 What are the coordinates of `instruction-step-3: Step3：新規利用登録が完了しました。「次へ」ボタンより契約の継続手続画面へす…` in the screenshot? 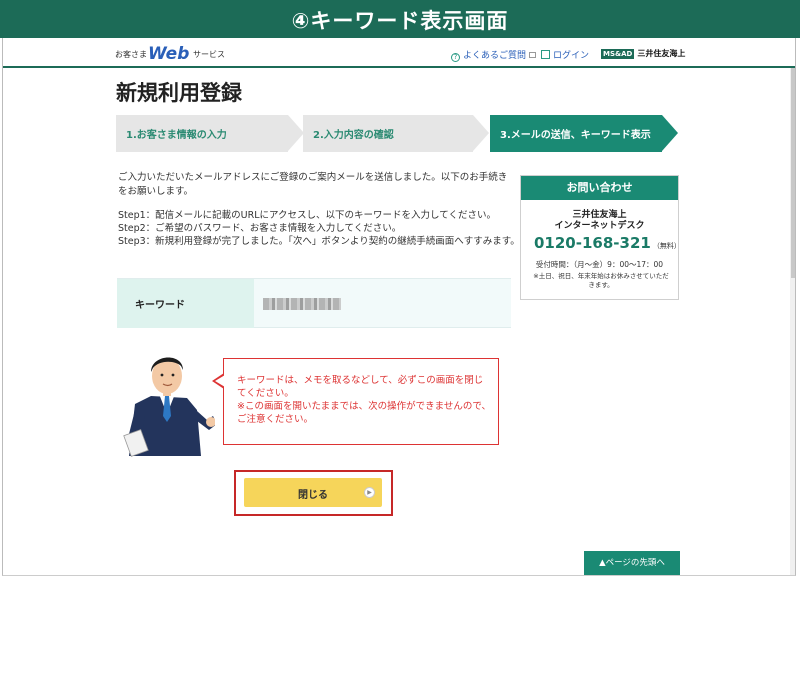 It's located at (319, 241).